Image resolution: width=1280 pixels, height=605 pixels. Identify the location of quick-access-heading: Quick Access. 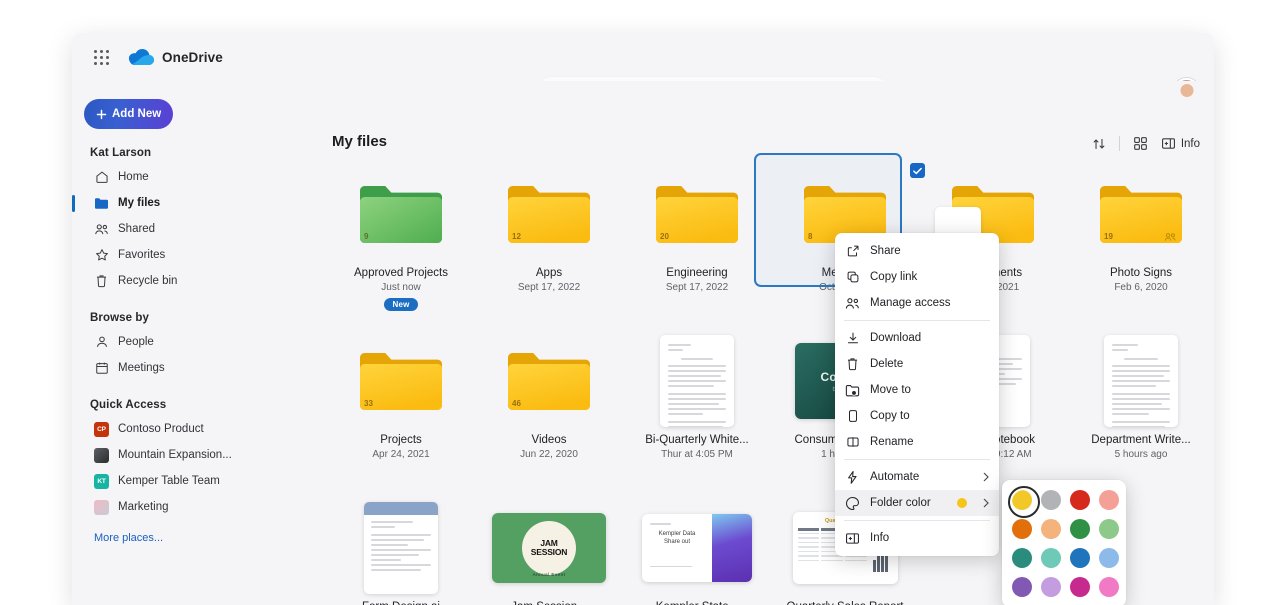
(128, 405).